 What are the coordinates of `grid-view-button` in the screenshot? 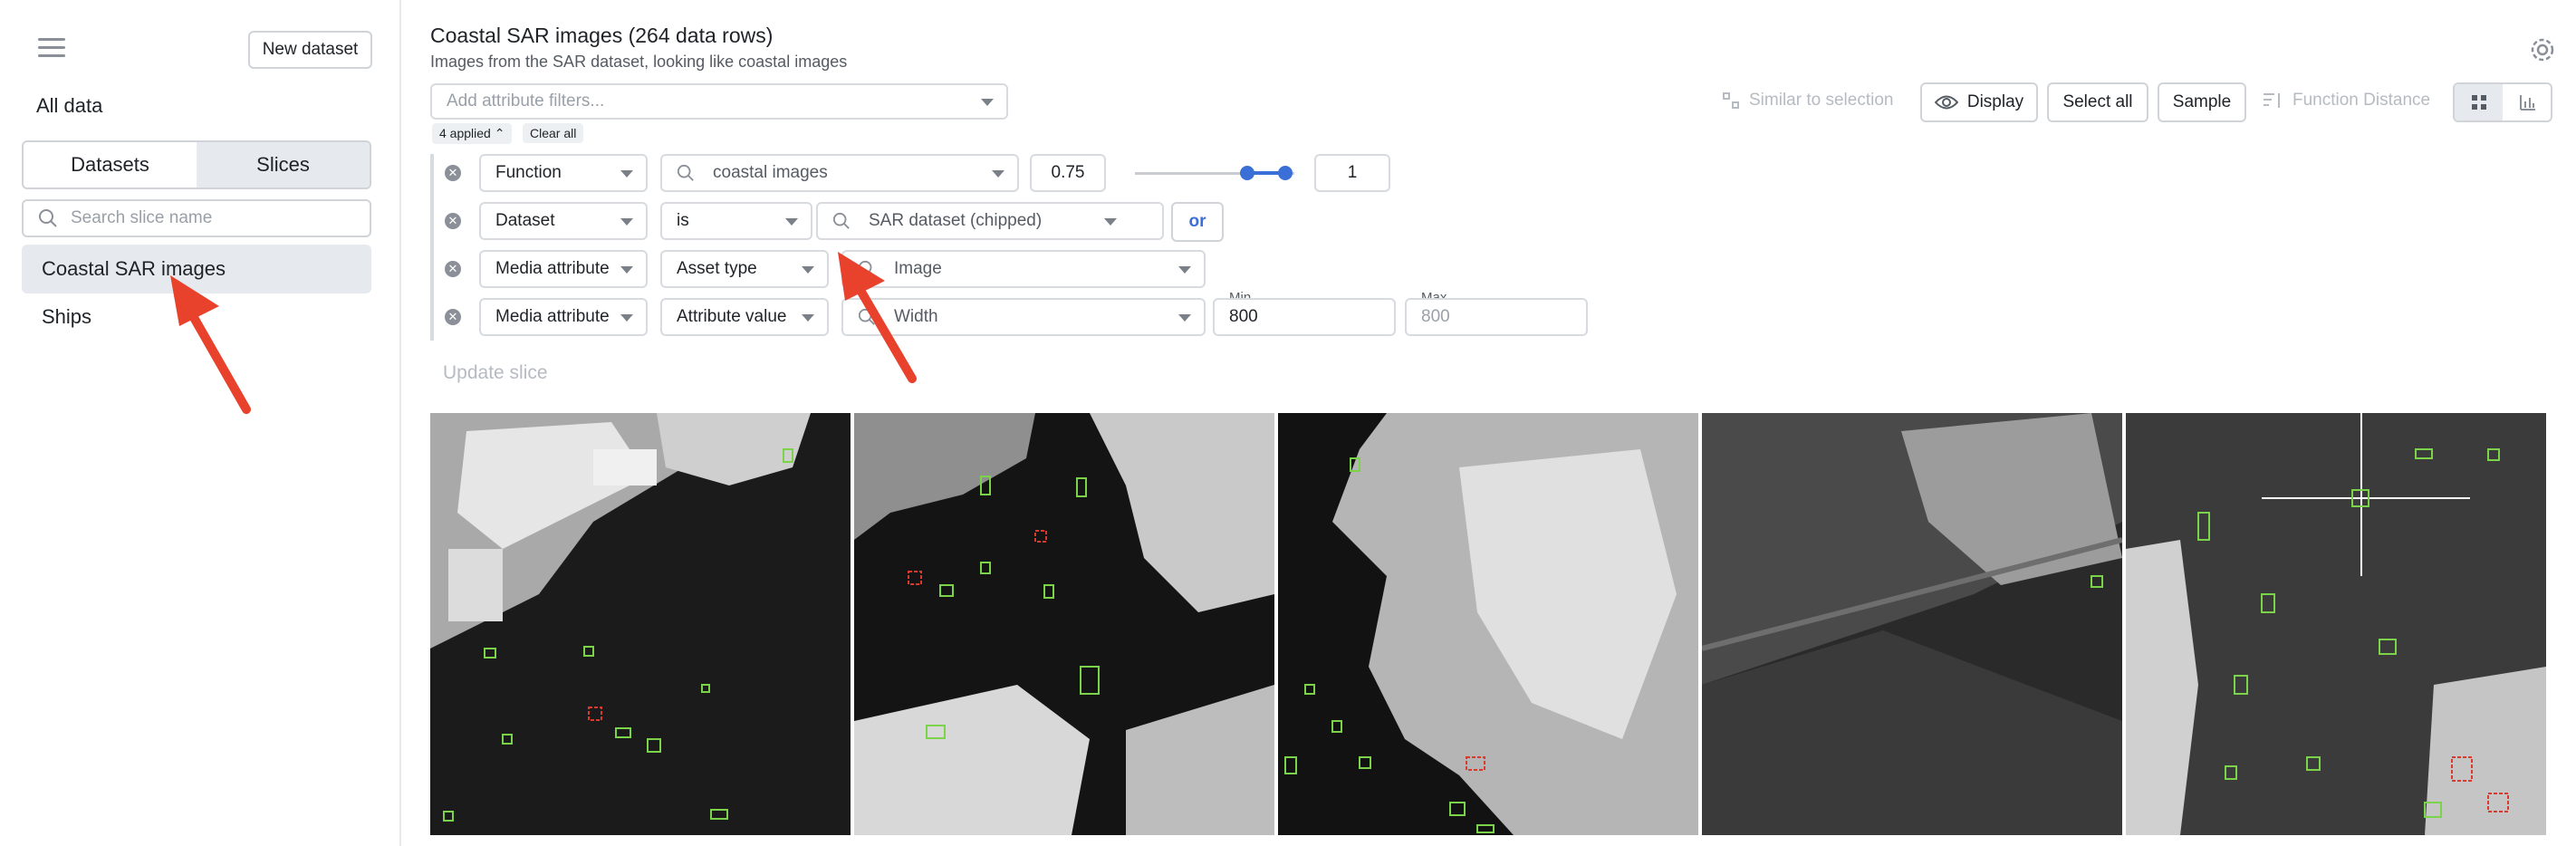 It's located at (2479, 102).